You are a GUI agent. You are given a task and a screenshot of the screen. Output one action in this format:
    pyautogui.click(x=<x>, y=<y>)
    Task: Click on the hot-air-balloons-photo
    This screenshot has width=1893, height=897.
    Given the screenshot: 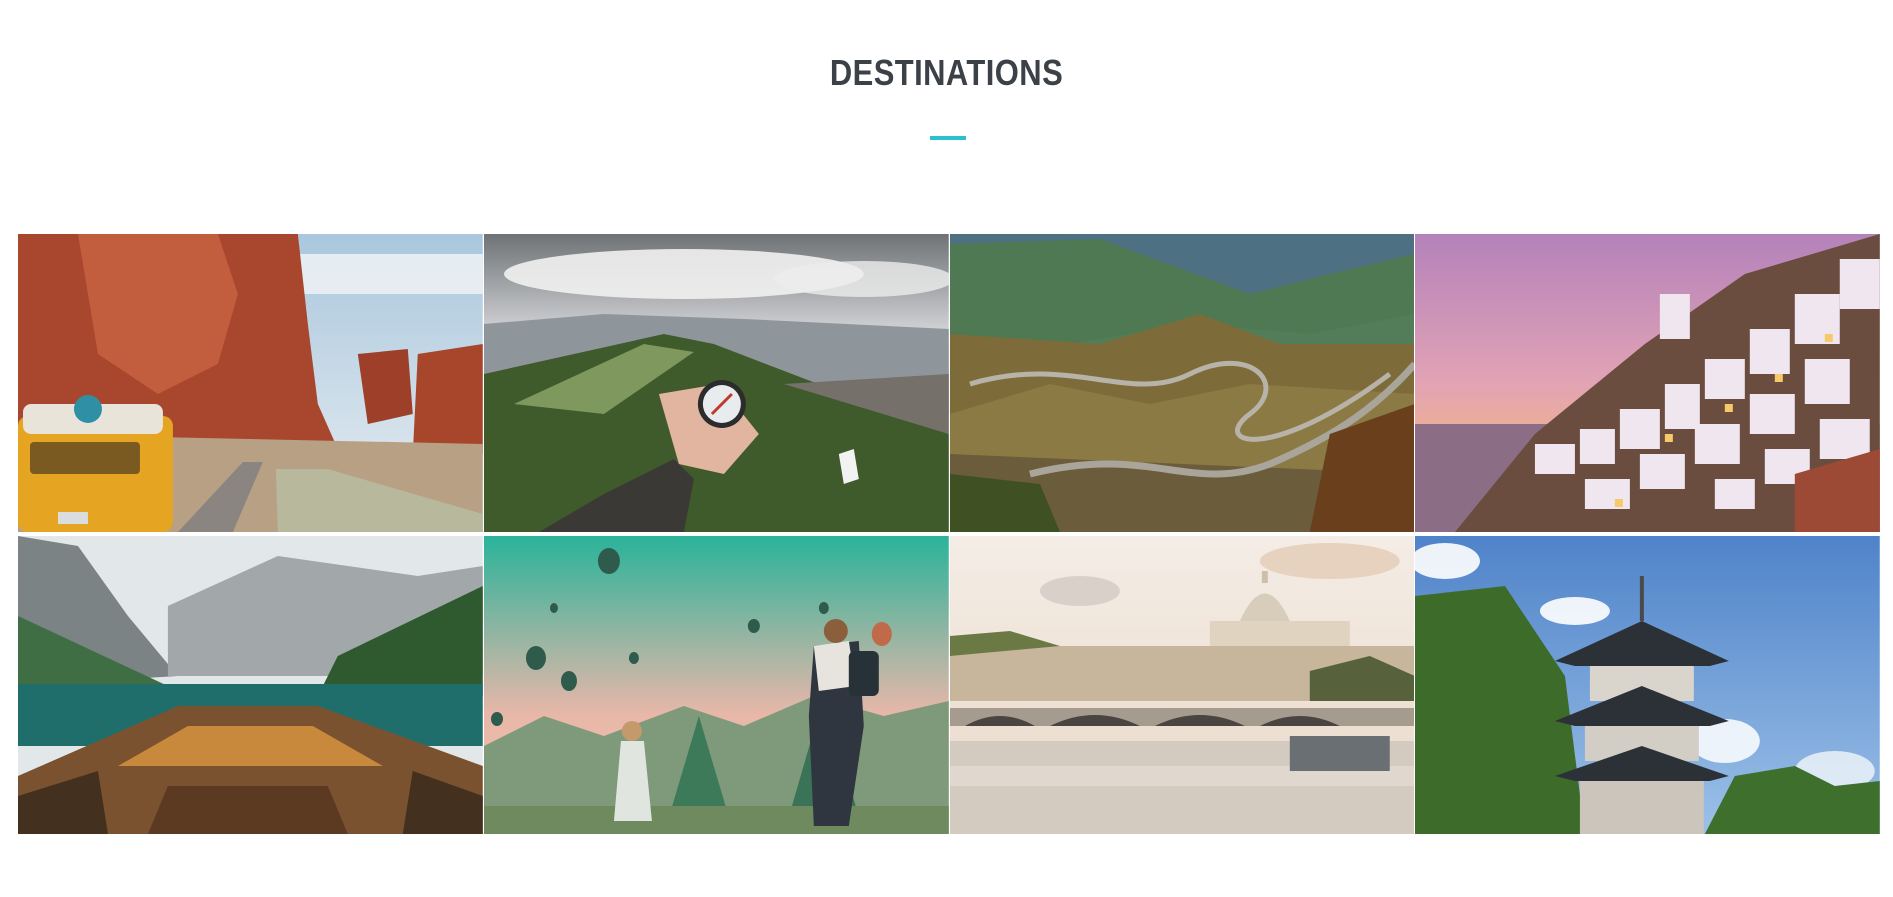 What is the action you would take?
    pyautogui.click(x=716, y=685)
    